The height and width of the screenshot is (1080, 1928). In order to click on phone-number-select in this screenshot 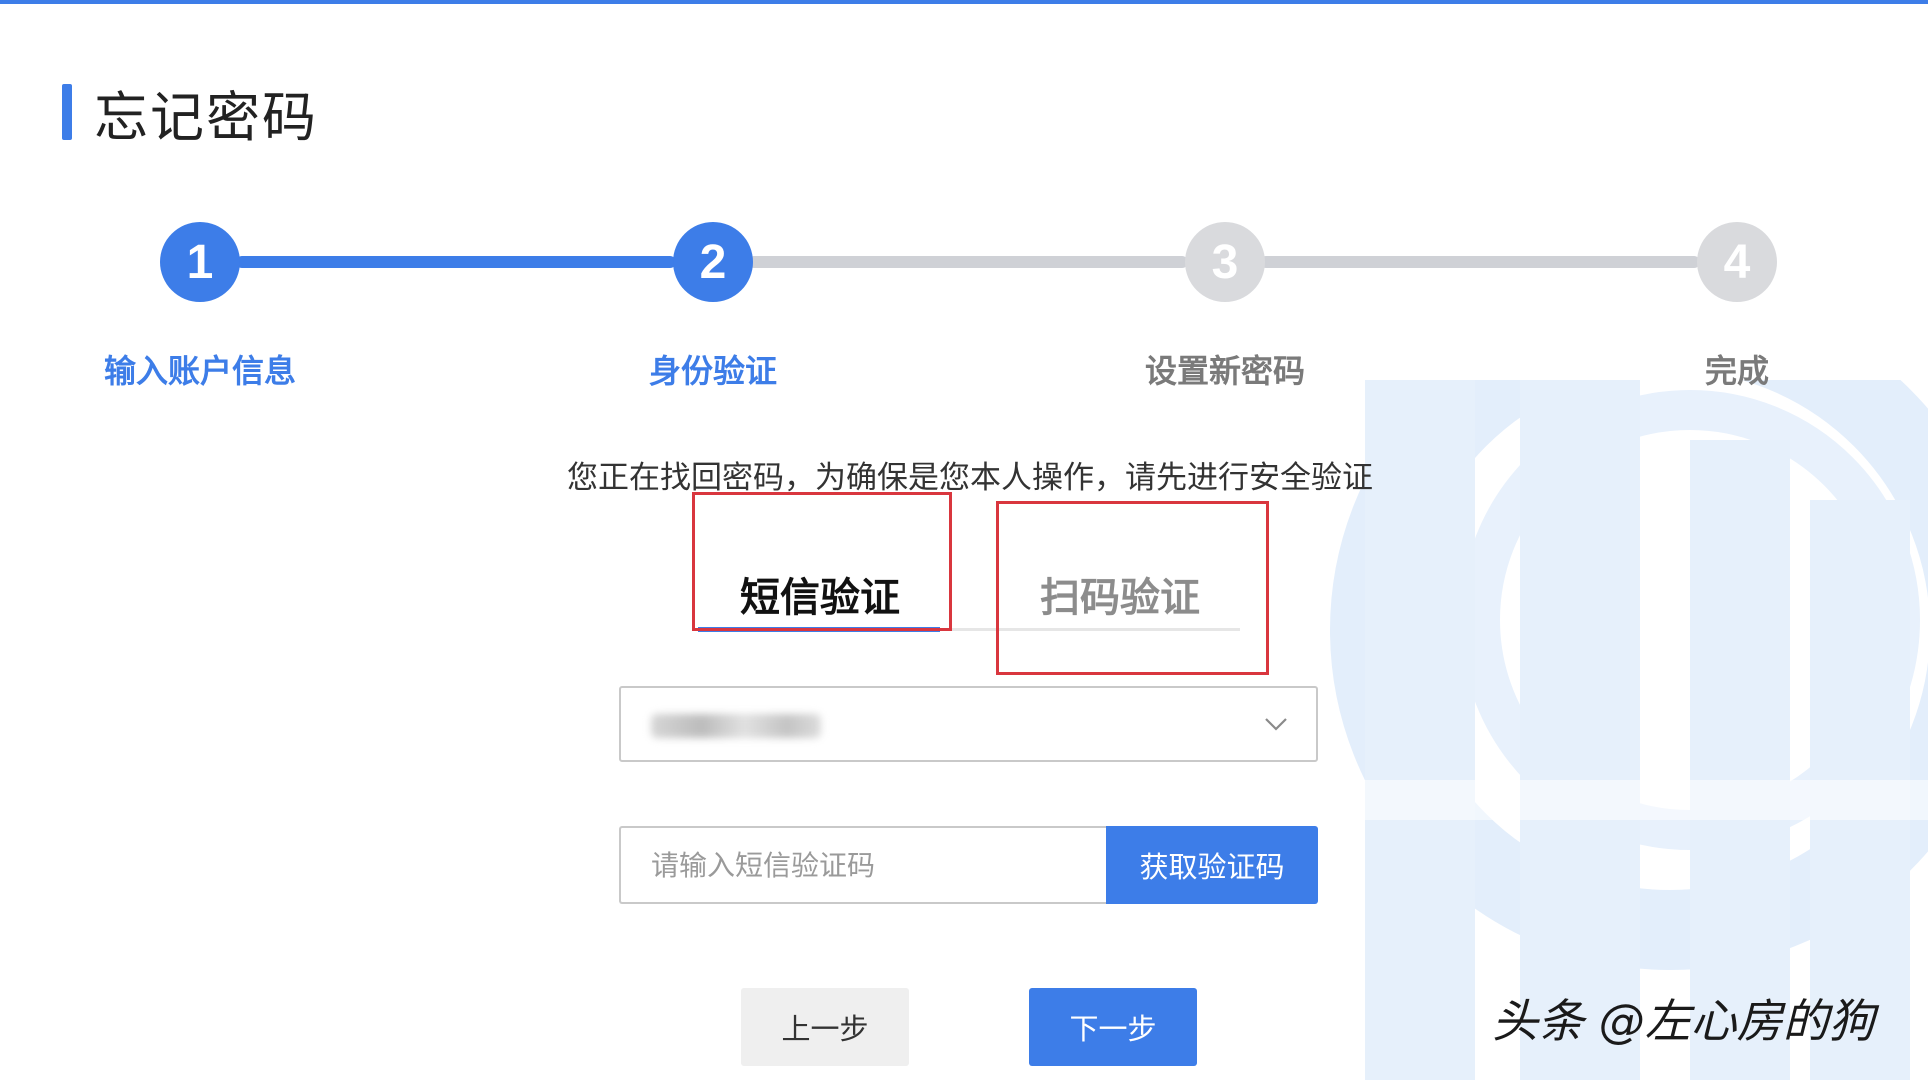, I will do `click(968, 724)`.